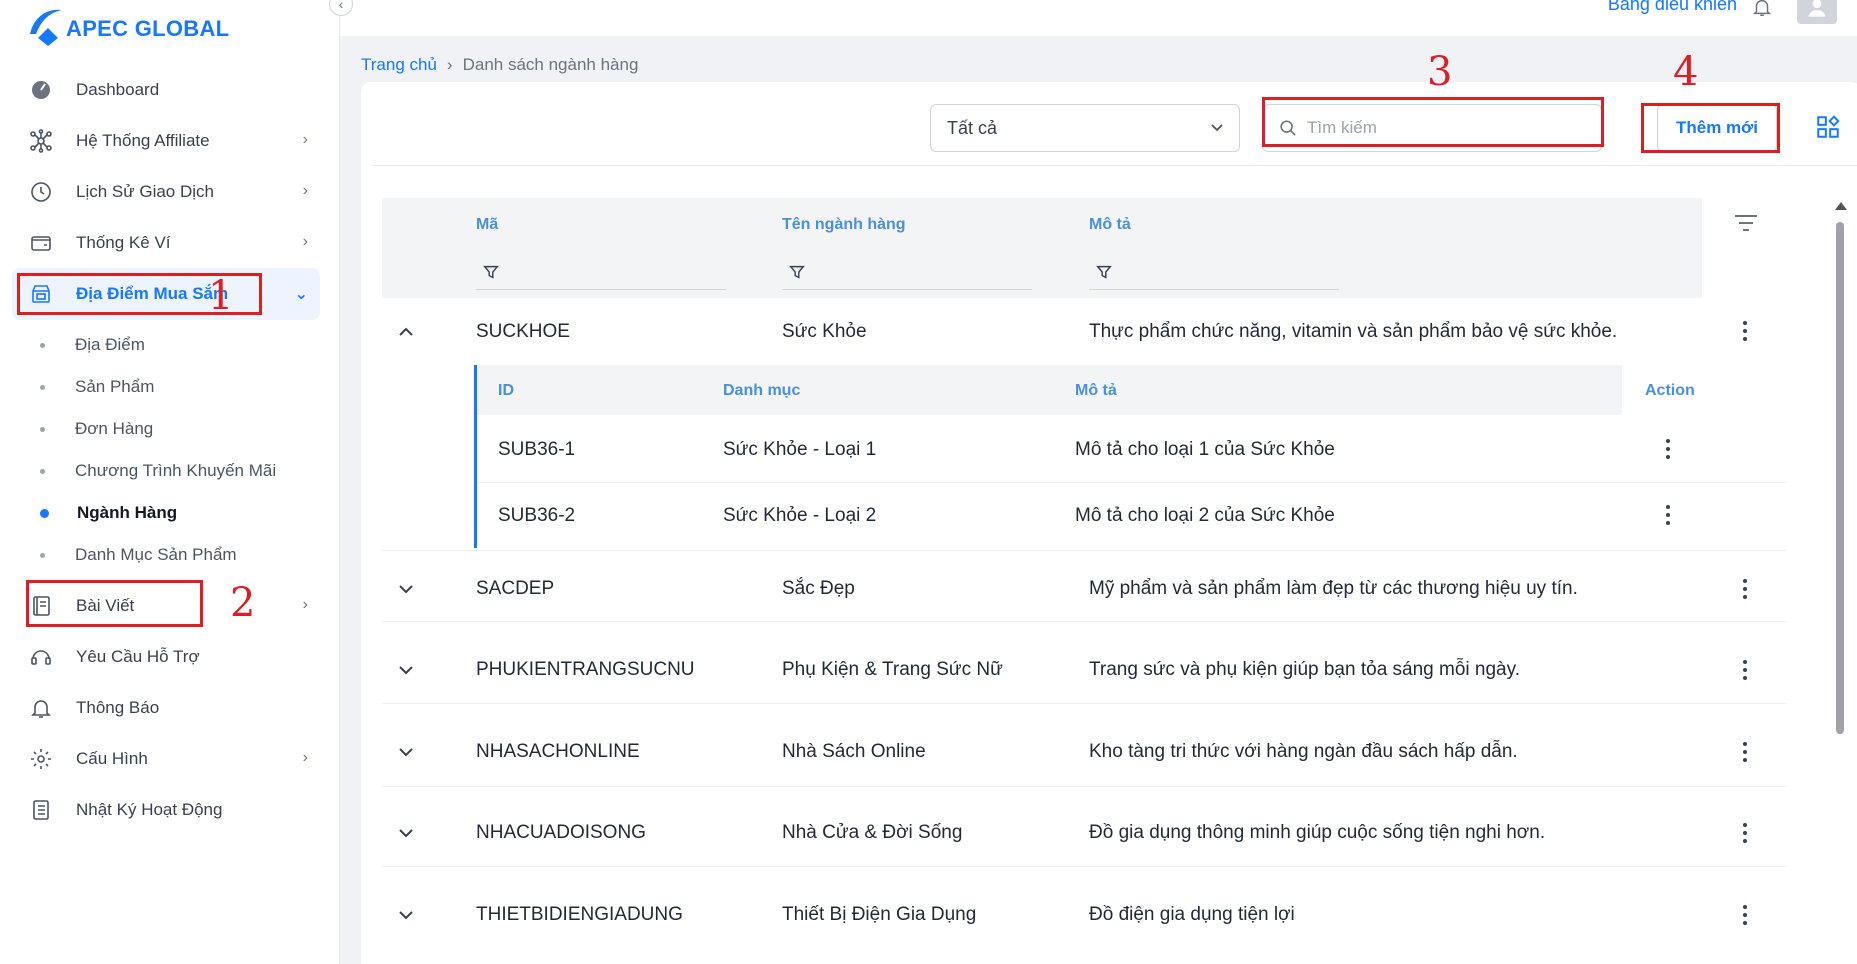 This screenshot has height=964, width=1857. I want to click on code-filter, so click(601, 275).